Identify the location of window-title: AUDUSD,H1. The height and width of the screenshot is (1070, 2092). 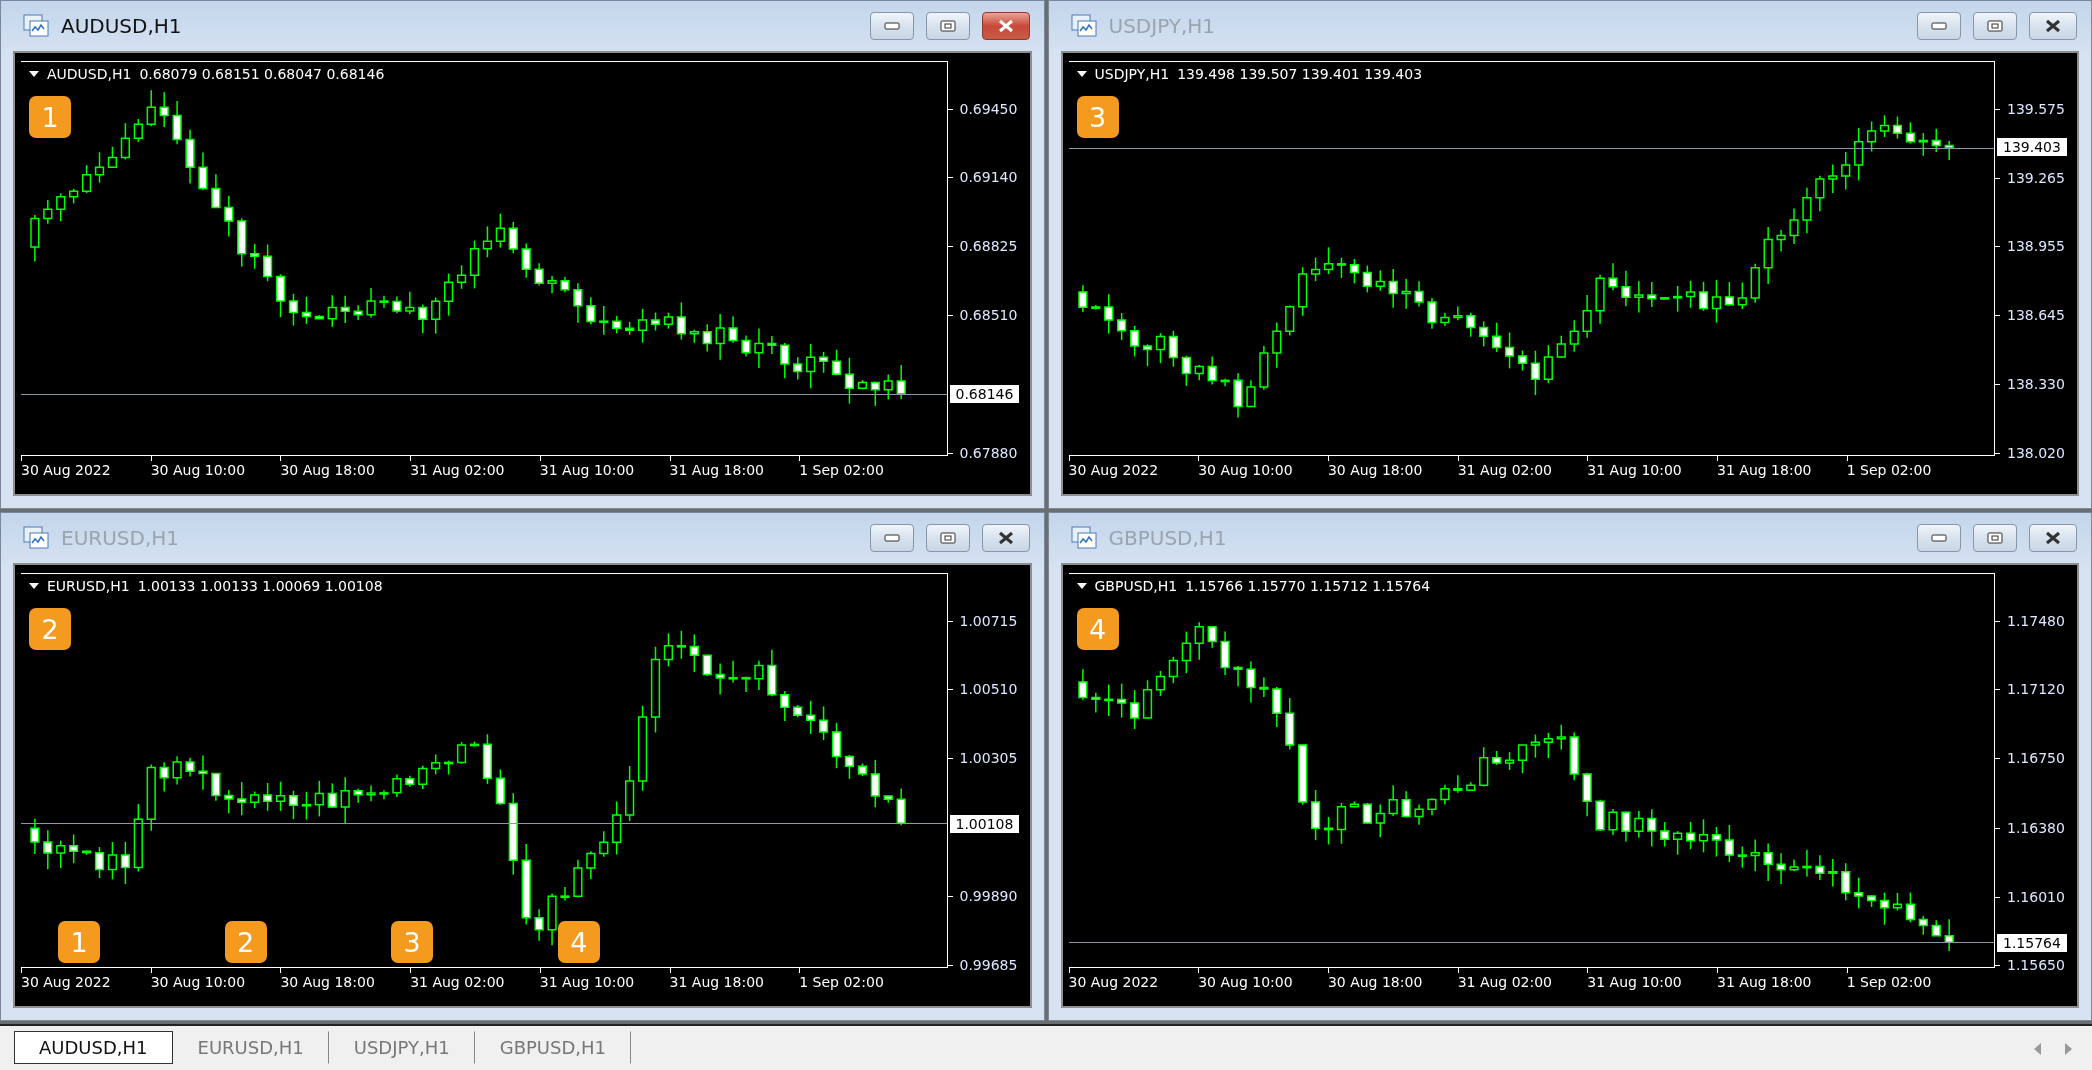
(122, 26).